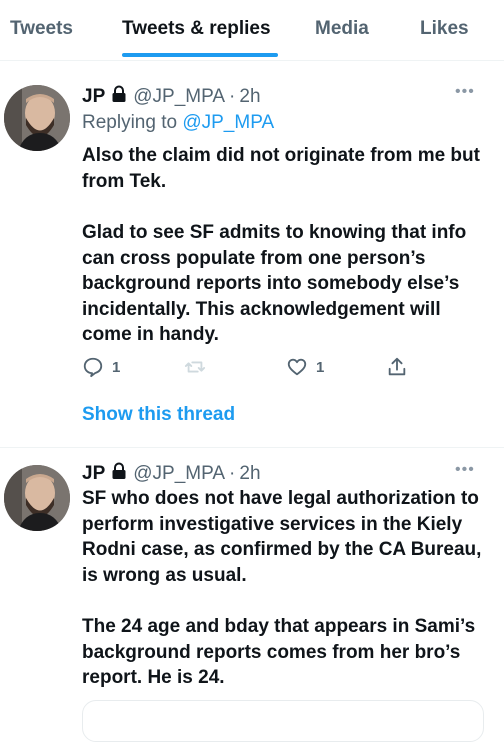  I want to click on tab-tweets: Tweets, so click(41, 29).